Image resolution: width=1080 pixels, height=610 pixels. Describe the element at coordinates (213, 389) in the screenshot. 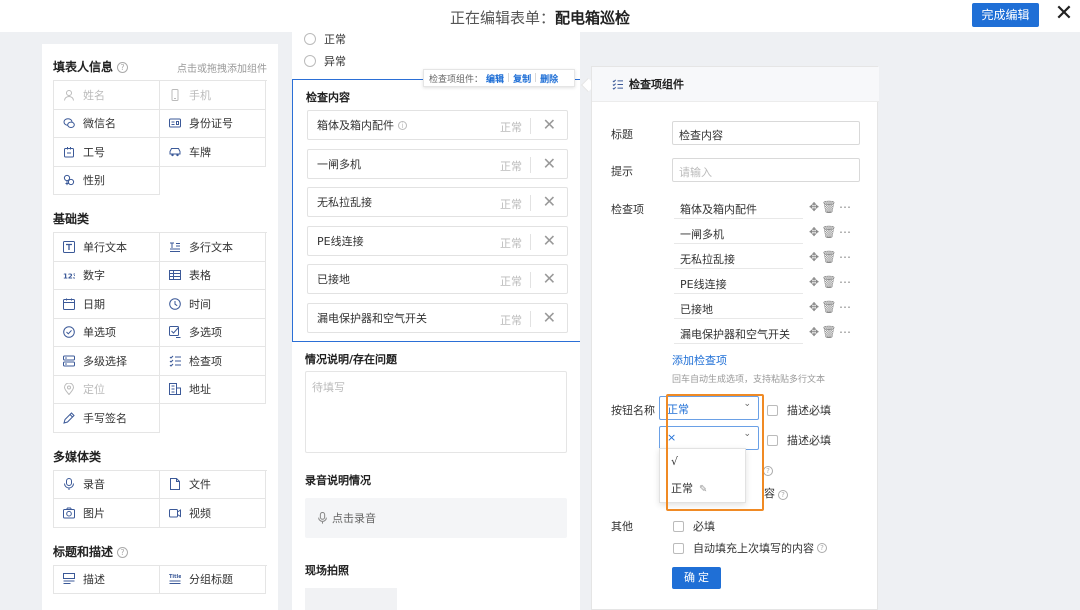

I see `palette-item: 地址` at that location.